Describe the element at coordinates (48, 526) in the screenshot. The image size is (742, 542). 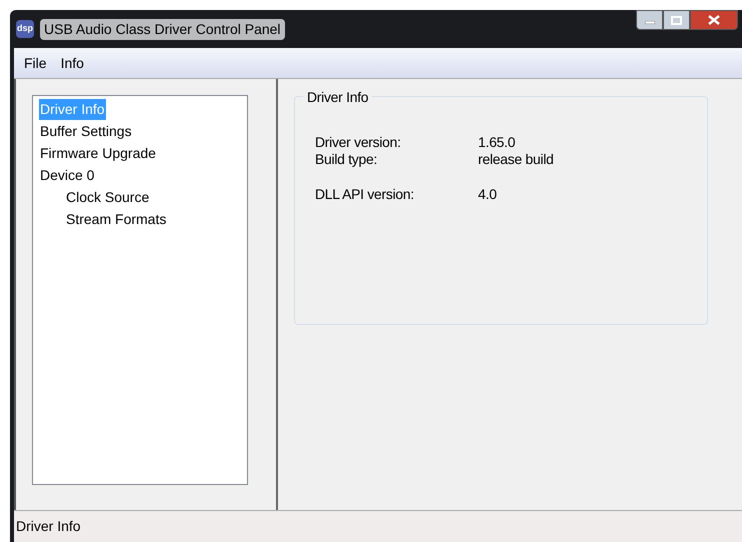
I see `status-text: Driver Info` at that location.